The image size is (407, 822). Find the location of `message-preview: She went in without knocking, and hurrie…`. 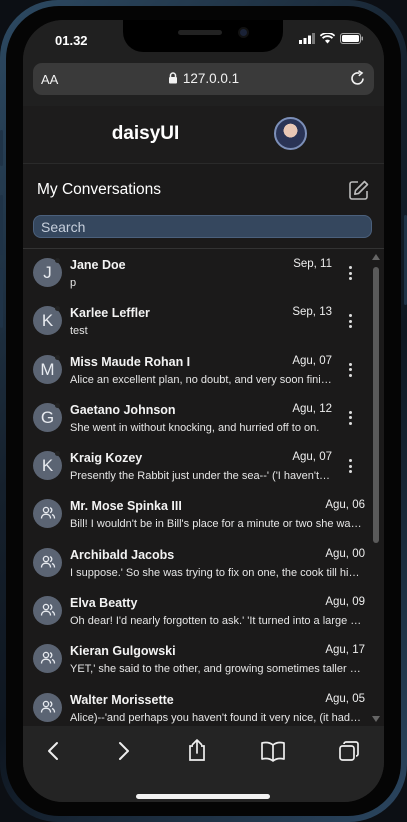

message-preview: She went in without knocking, and hurrie… is located at coordinates (195, 427).